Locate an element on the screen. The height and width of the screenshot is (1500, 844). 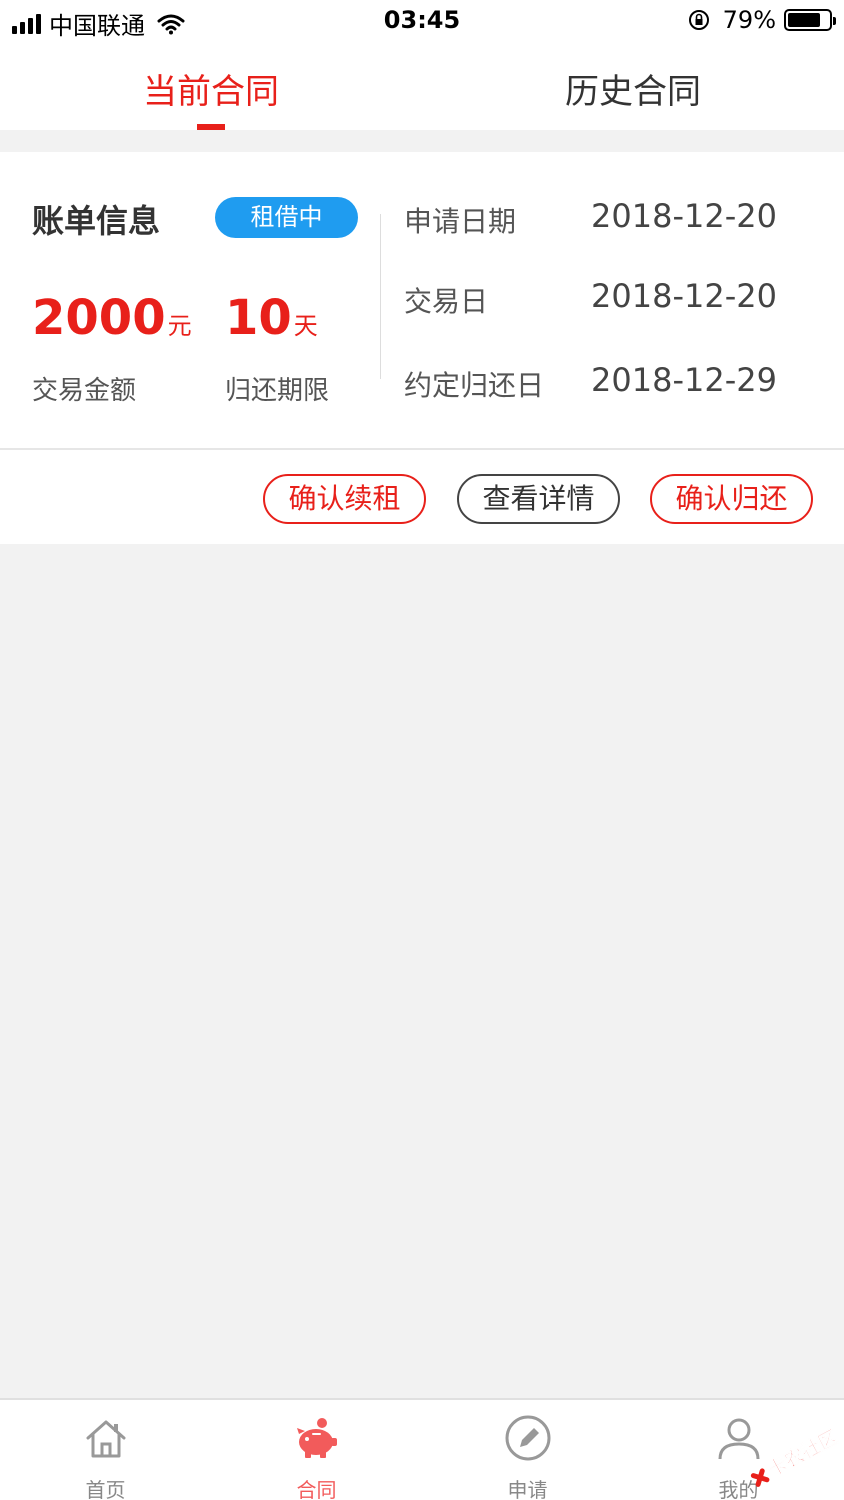
period-label: 归还期限 is located at coordinates (277, 391).